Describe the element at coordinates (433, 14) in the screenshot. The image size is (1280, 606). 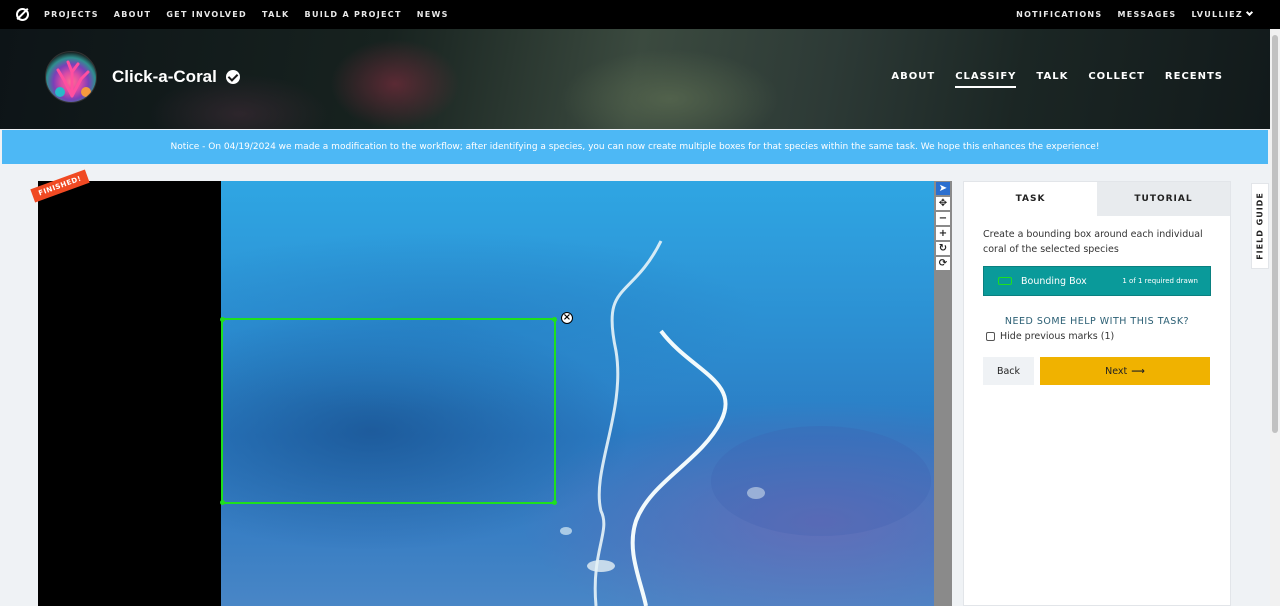
I see `nav-news: NEWS` at that location.